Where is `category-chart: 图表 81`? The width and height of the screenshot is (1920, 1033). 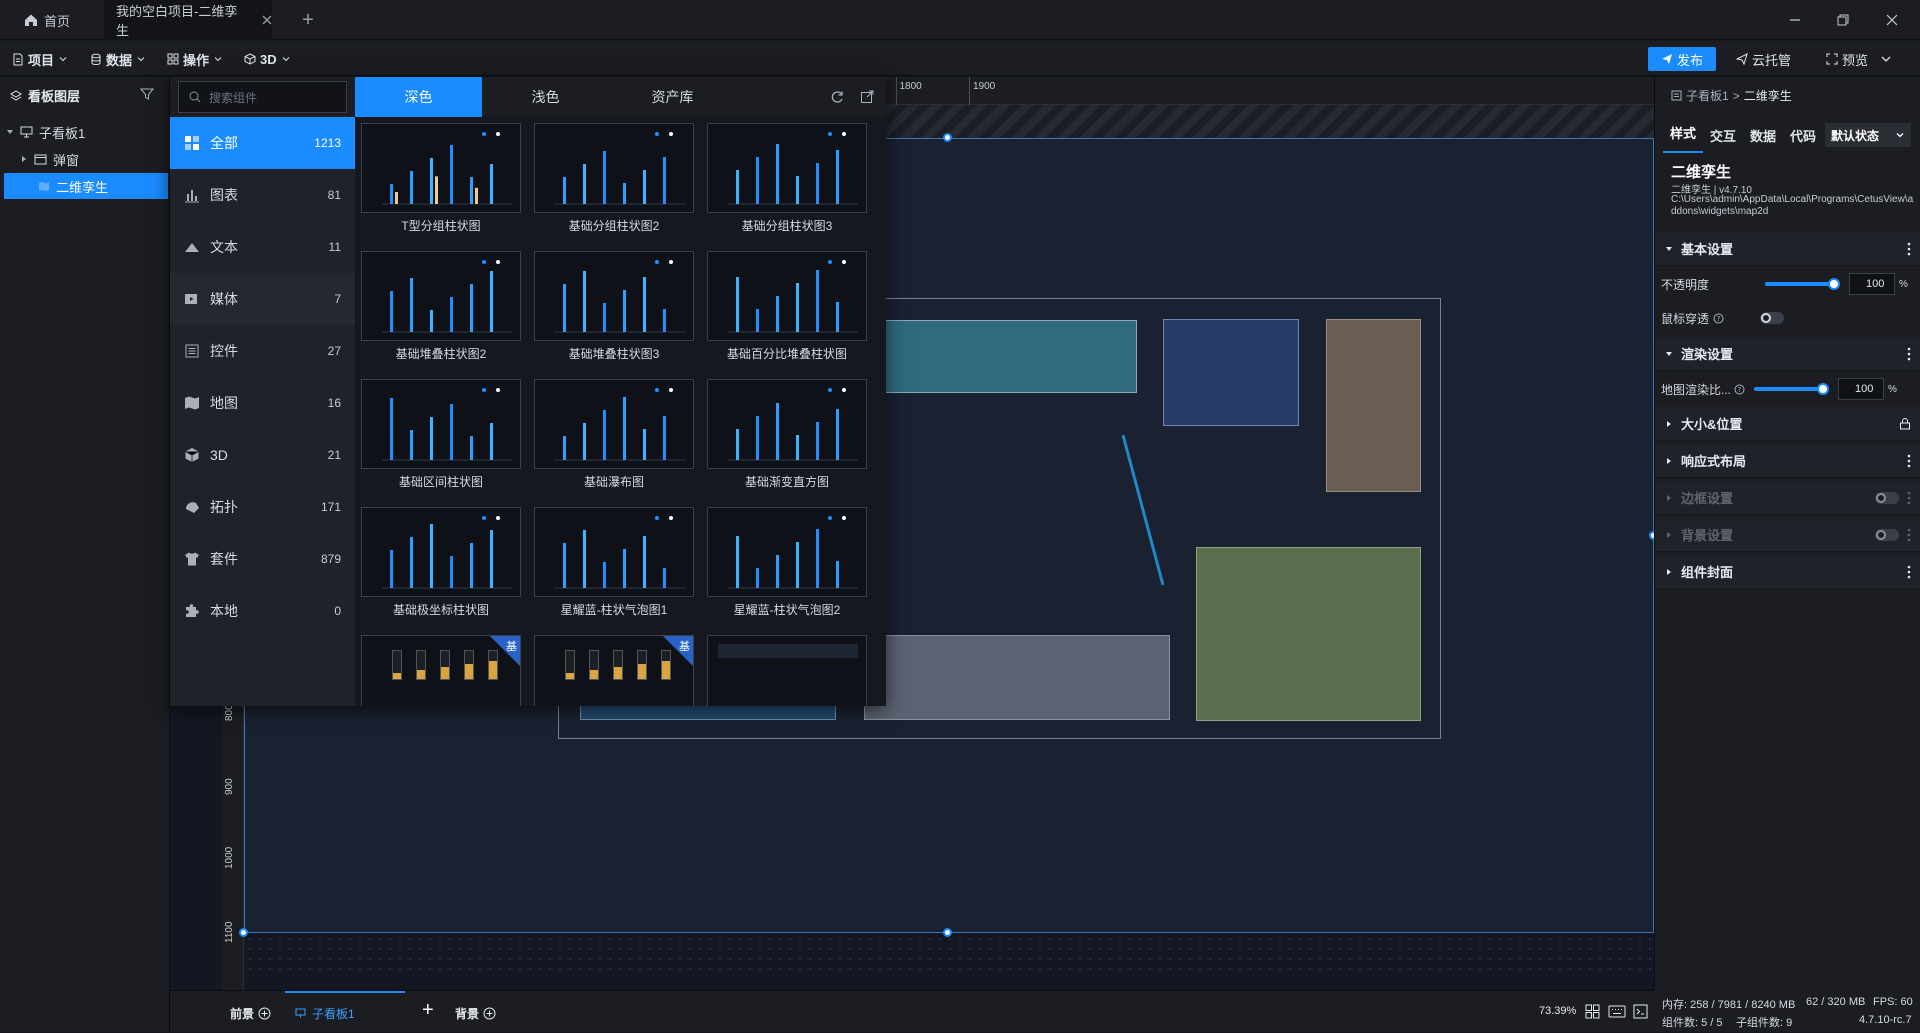 category-chart: 图表 81 is located at coordinates (262, 195).